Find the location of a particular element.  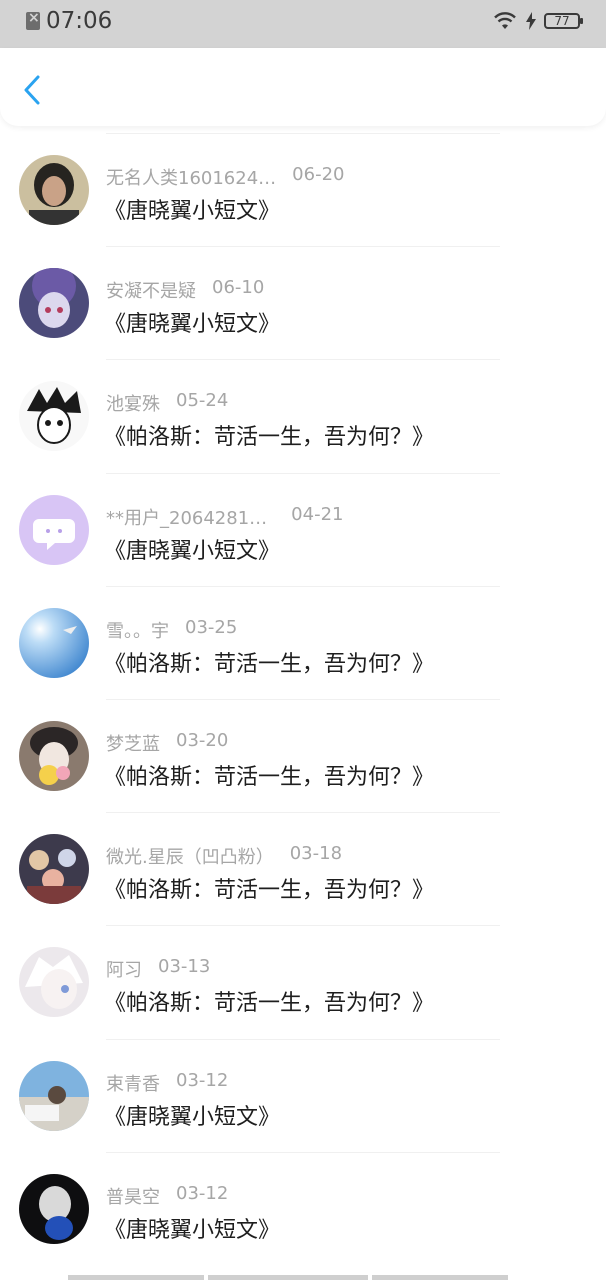

item-meta: 安凝不是疑 06-10 is located at coordinates (185, 290).